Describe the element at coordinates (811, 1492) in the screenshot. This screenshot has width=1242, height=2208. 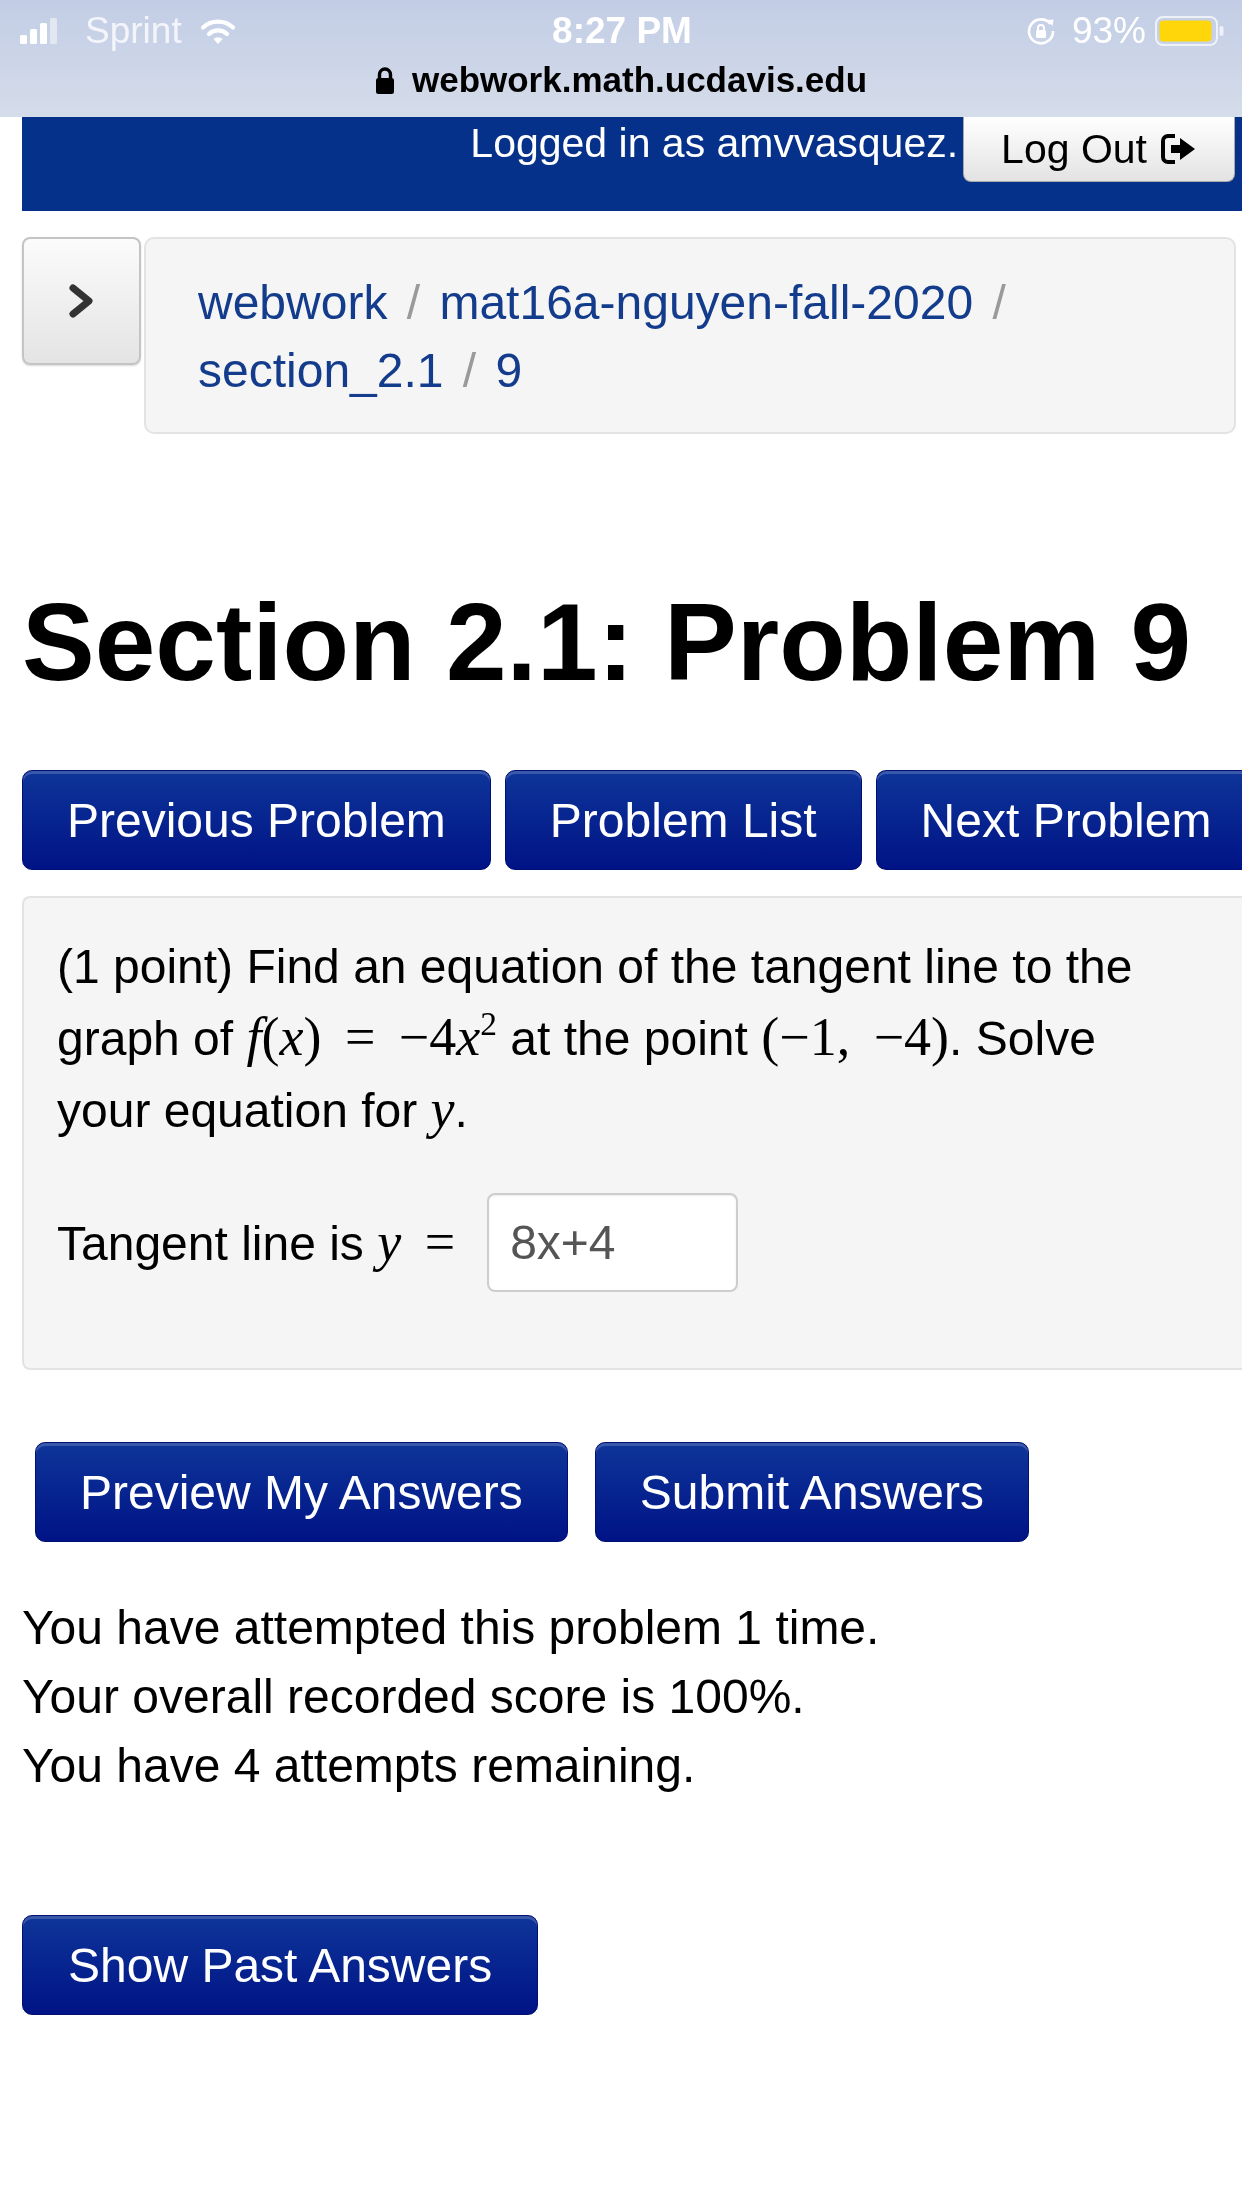
I see `submit-answers-button: Submit Answers` at that location.